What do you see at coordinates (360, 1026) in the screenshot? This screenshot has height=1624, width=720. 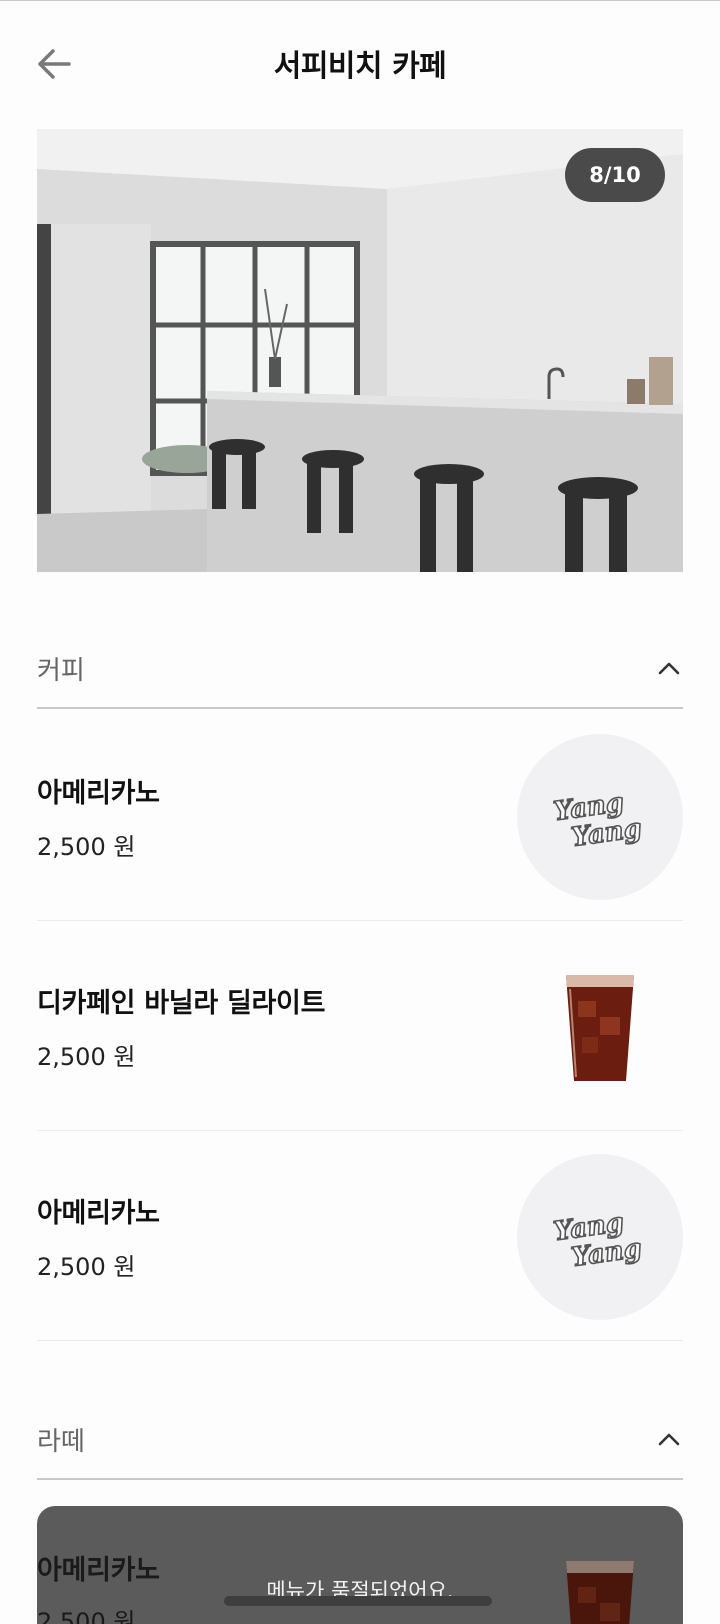 I see `menu-item: 디카페인 바닐라 딜라이트 2,500 원` at bounding box center [360, 1026].